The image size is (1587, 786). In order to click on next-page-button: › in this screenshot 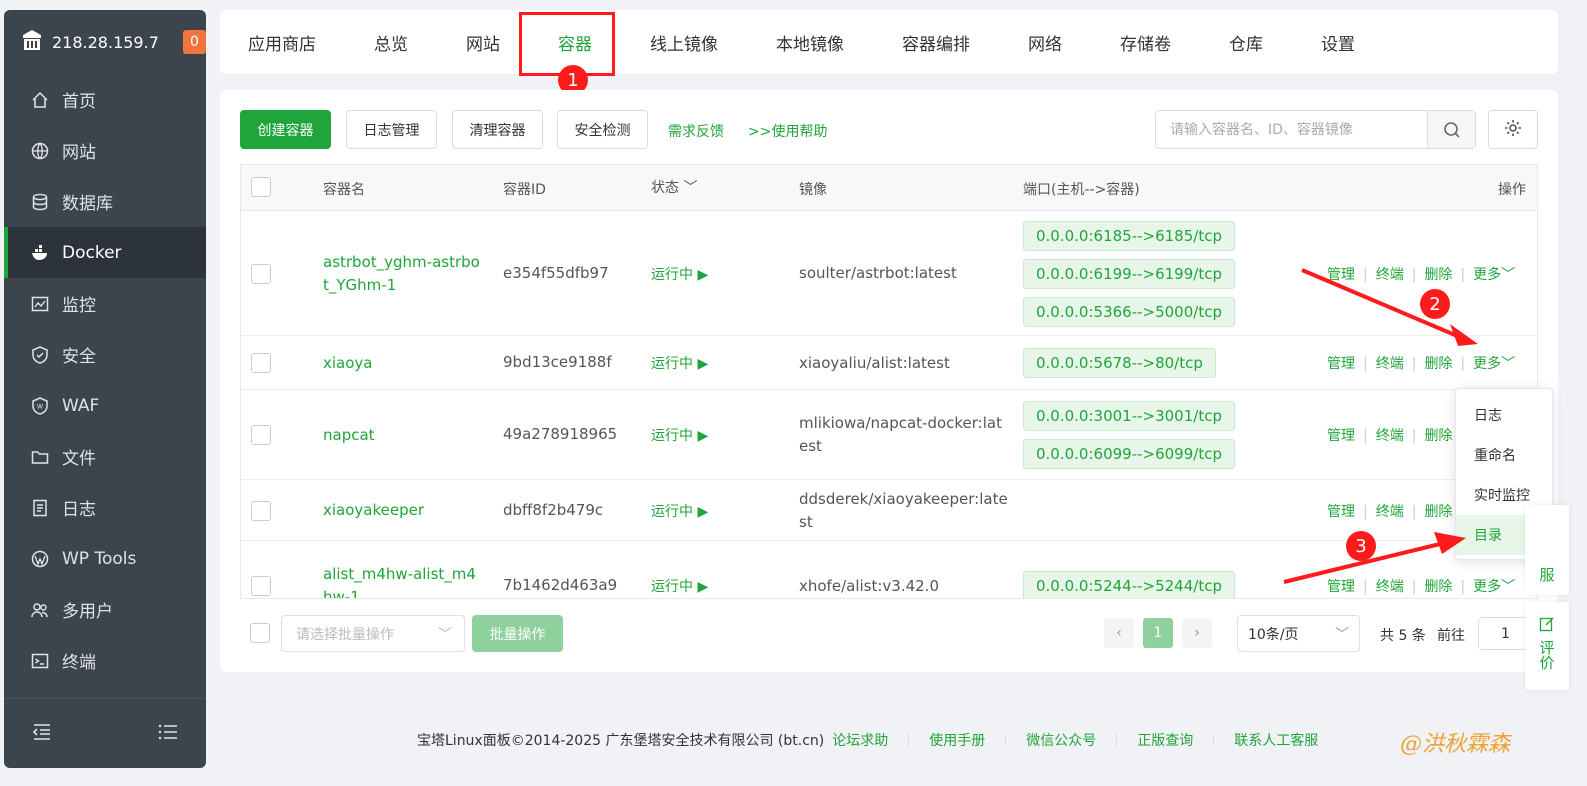, I will do `click(1197, 633)`.